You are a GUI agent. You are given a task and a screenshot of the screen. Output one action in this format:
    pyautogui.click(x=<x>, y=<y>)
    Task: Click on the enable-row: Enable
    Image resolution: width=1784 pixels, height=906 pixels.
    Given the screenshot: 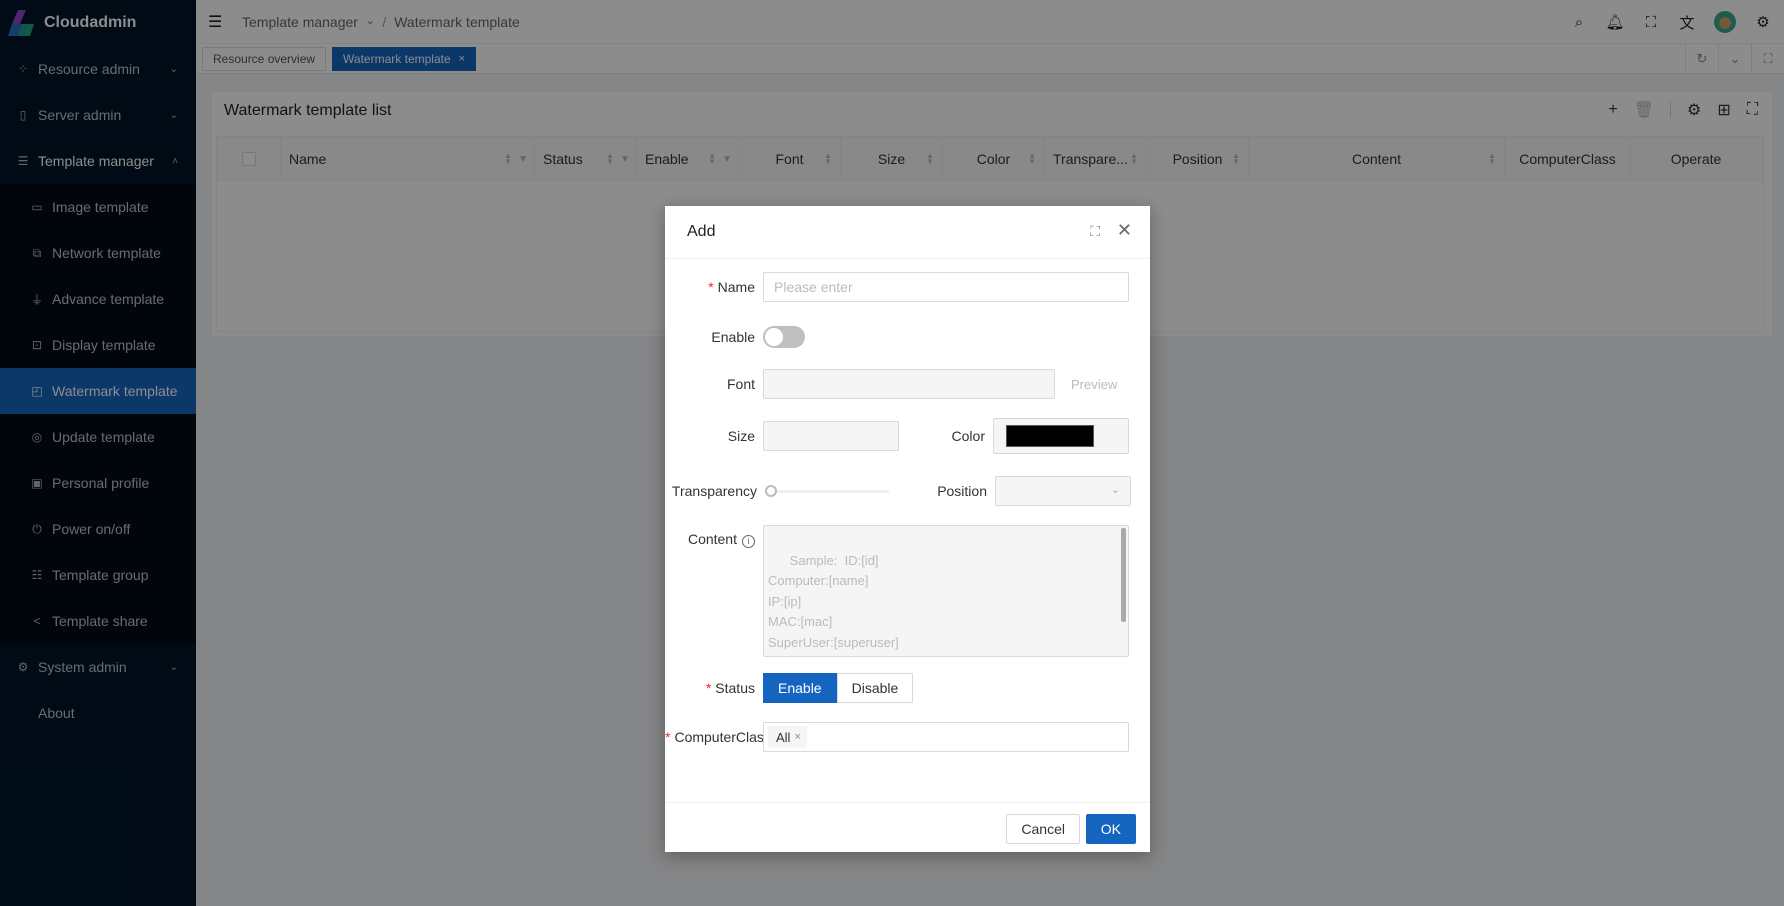 What is the action you would take?
    pyautogui.click(x=735, y=337)
    